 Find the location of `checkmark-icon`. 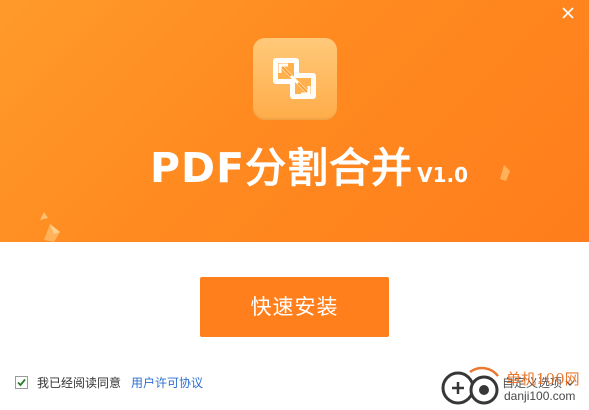

checkmark-icon is located at coordinates (21, 382).